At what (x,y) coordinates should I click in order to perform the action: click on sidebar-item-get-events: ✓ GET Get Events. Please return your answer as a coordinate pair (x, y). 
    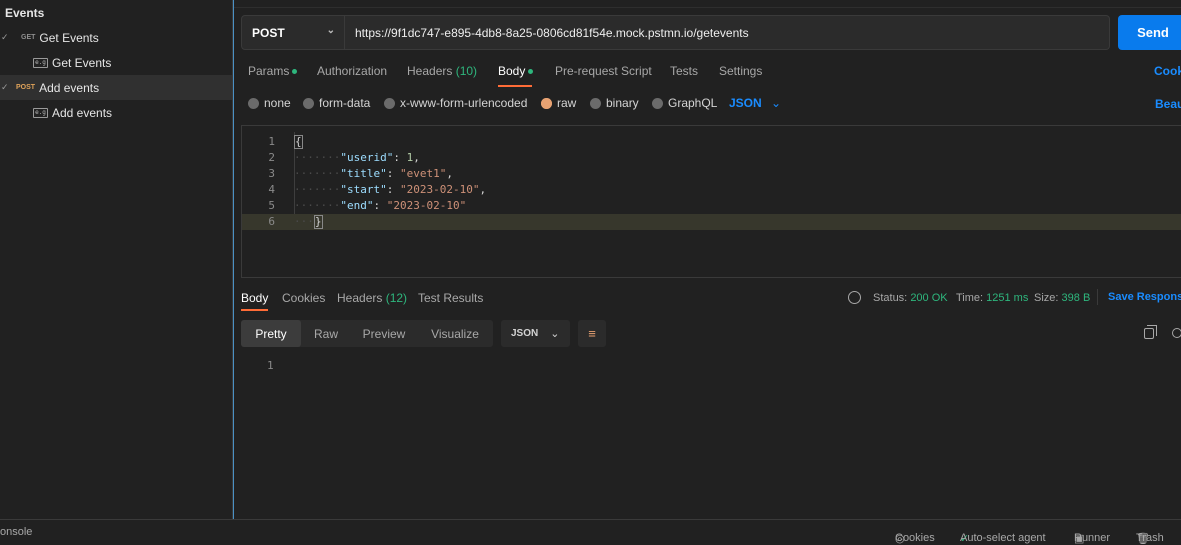
    Looking at the image, I should click on (116, 37).